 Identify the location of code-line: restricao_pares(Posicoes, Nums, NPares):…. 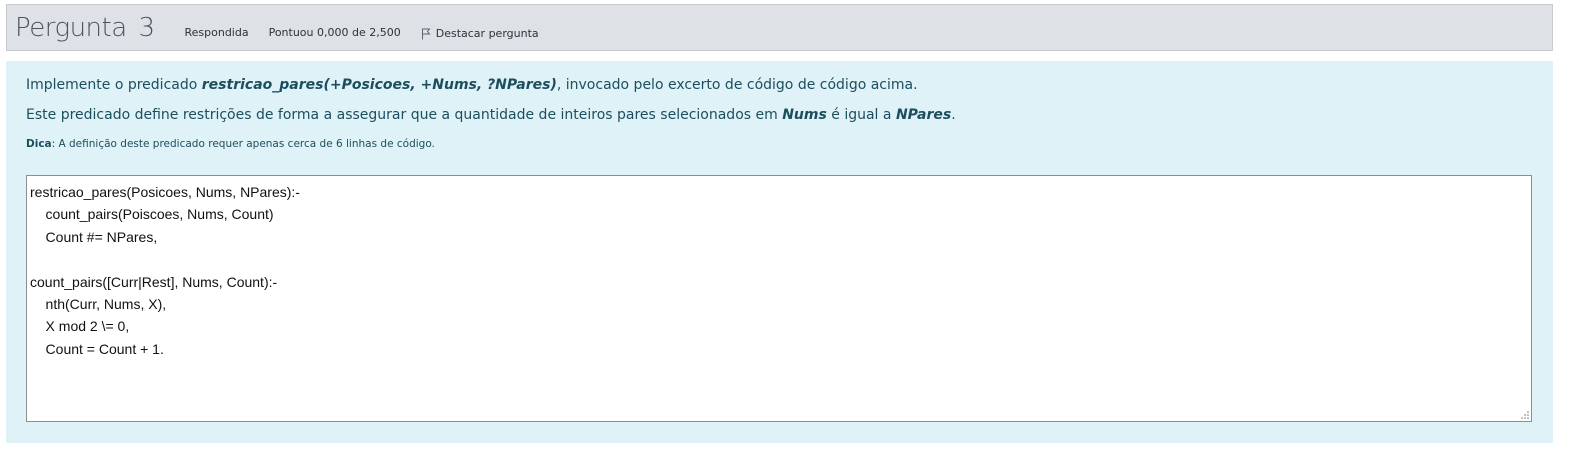
(165, 192).